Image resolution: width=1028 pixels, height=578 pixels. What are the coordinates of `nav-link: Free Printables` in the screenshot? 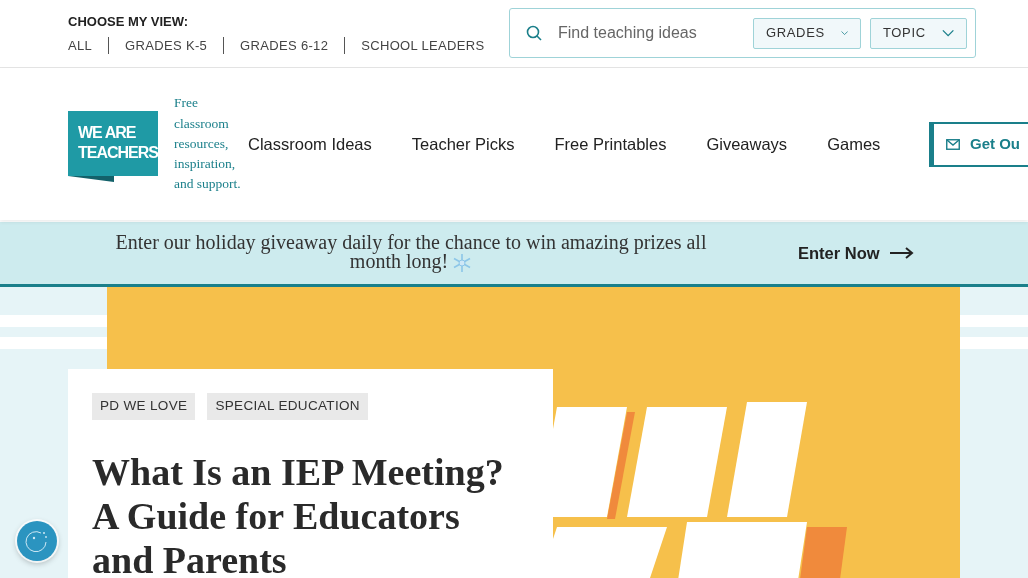 It's located at (610, 144).